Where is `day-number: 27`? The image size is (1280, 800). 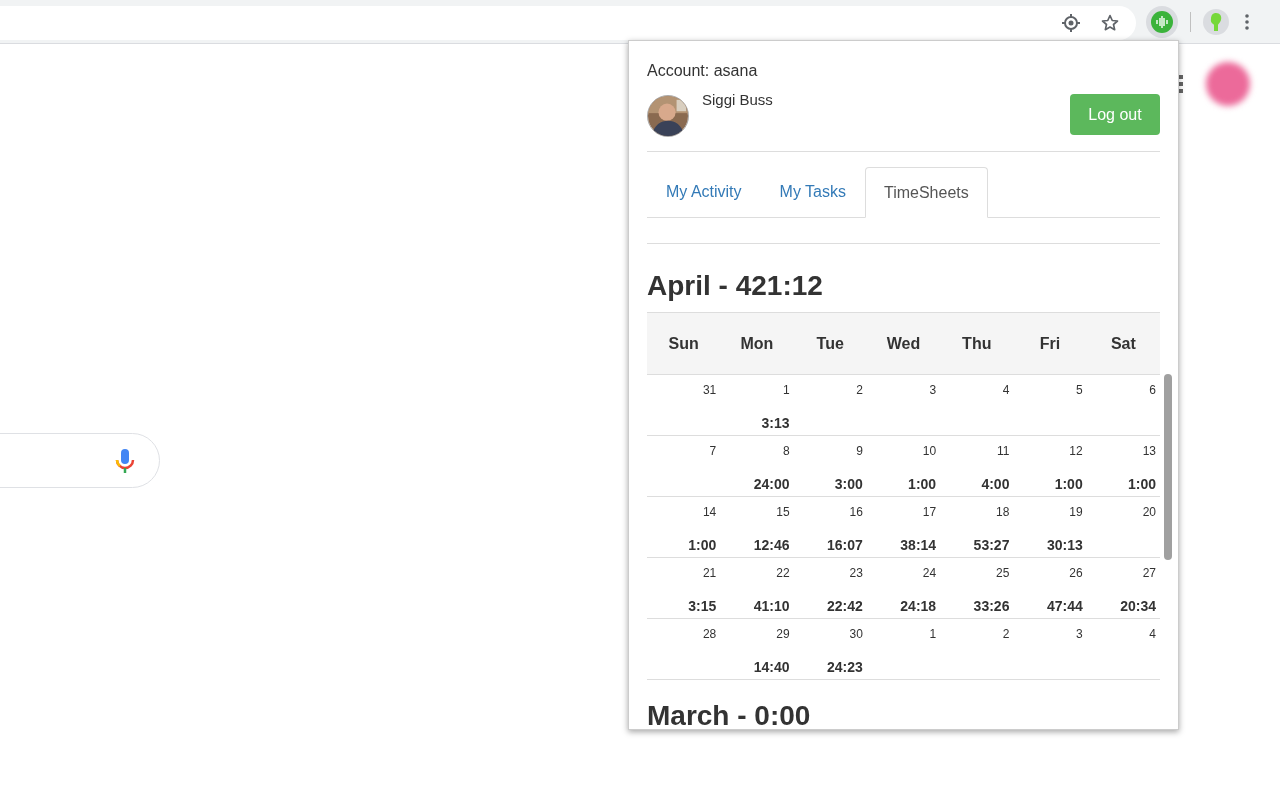 day-number: 27 is located at coordinates (1149, 573).